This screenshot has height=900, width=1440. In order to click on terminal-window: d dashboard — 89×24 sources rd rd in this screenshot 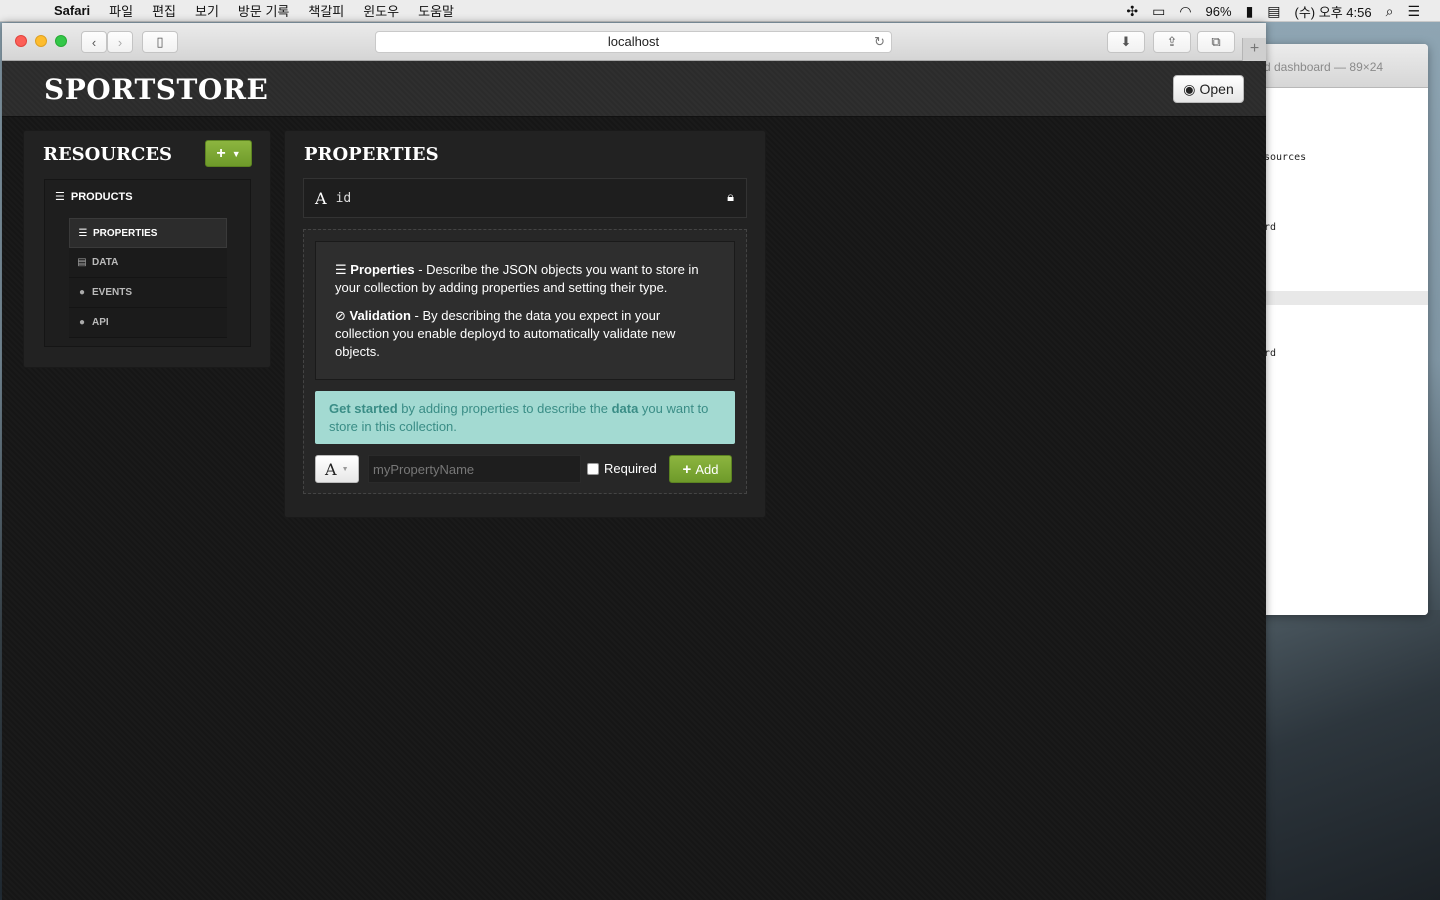, I will do `click(1339, 329)`.